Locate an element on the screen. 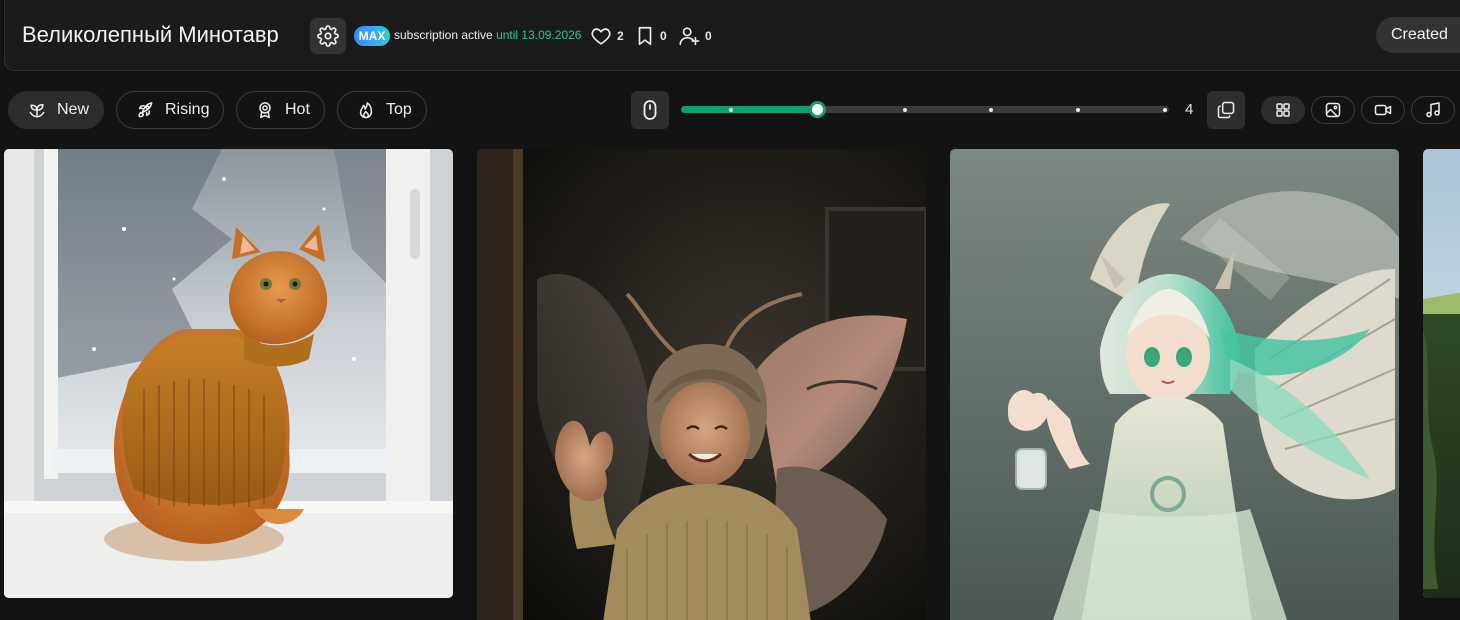  user-plus-icon is located at coordinates (689, 36).